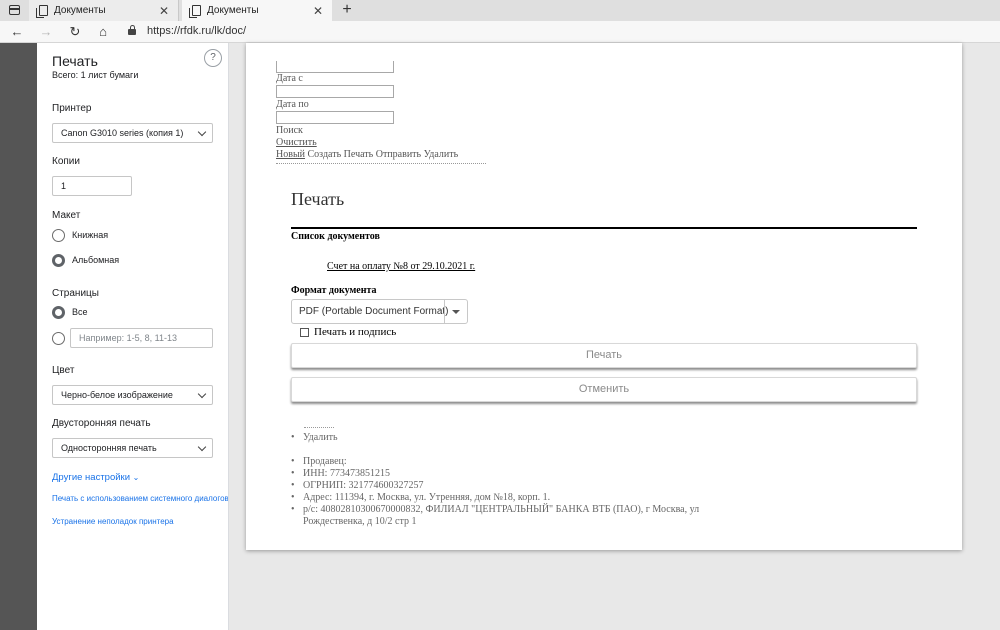 The image size is (1000, 630). What do you see at coordinates (90, 235) in the screenshot?
I see `layout-portrait-label: Книжная` at bounding box center [90, 235].